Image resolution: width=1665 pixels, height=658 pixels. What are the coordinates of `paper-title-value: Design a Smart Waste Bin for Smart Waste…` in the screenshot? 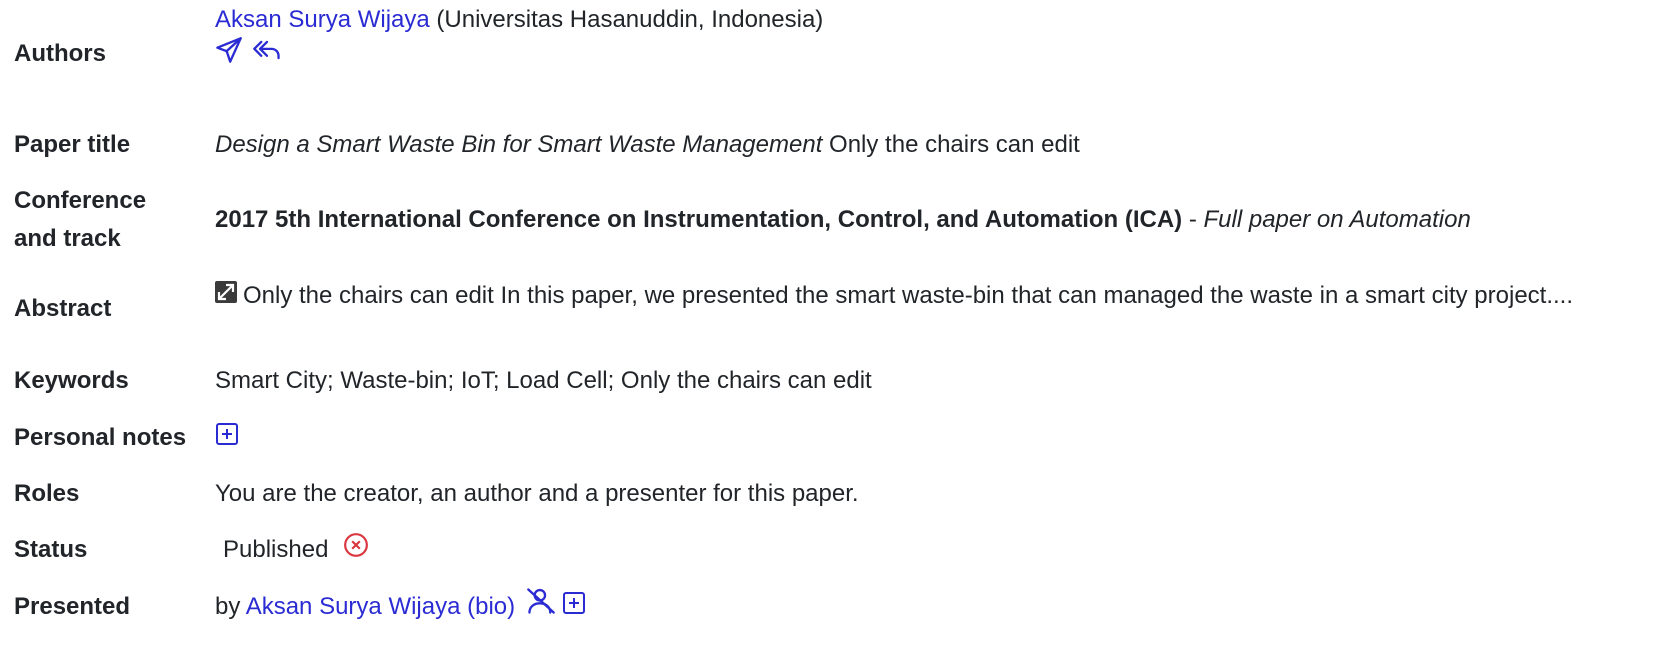 It's located at (647, 145).